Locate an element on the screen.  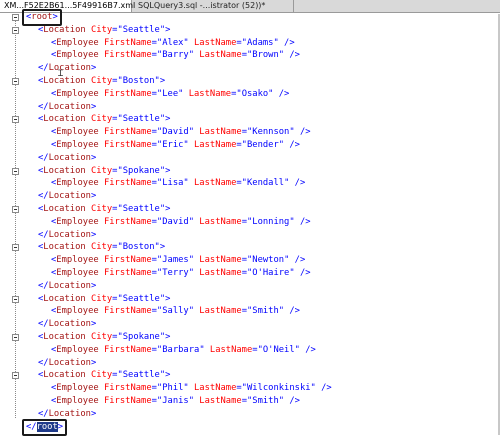
location-open-line: <Location City="Boston"> is located at coordinates (101, 247).